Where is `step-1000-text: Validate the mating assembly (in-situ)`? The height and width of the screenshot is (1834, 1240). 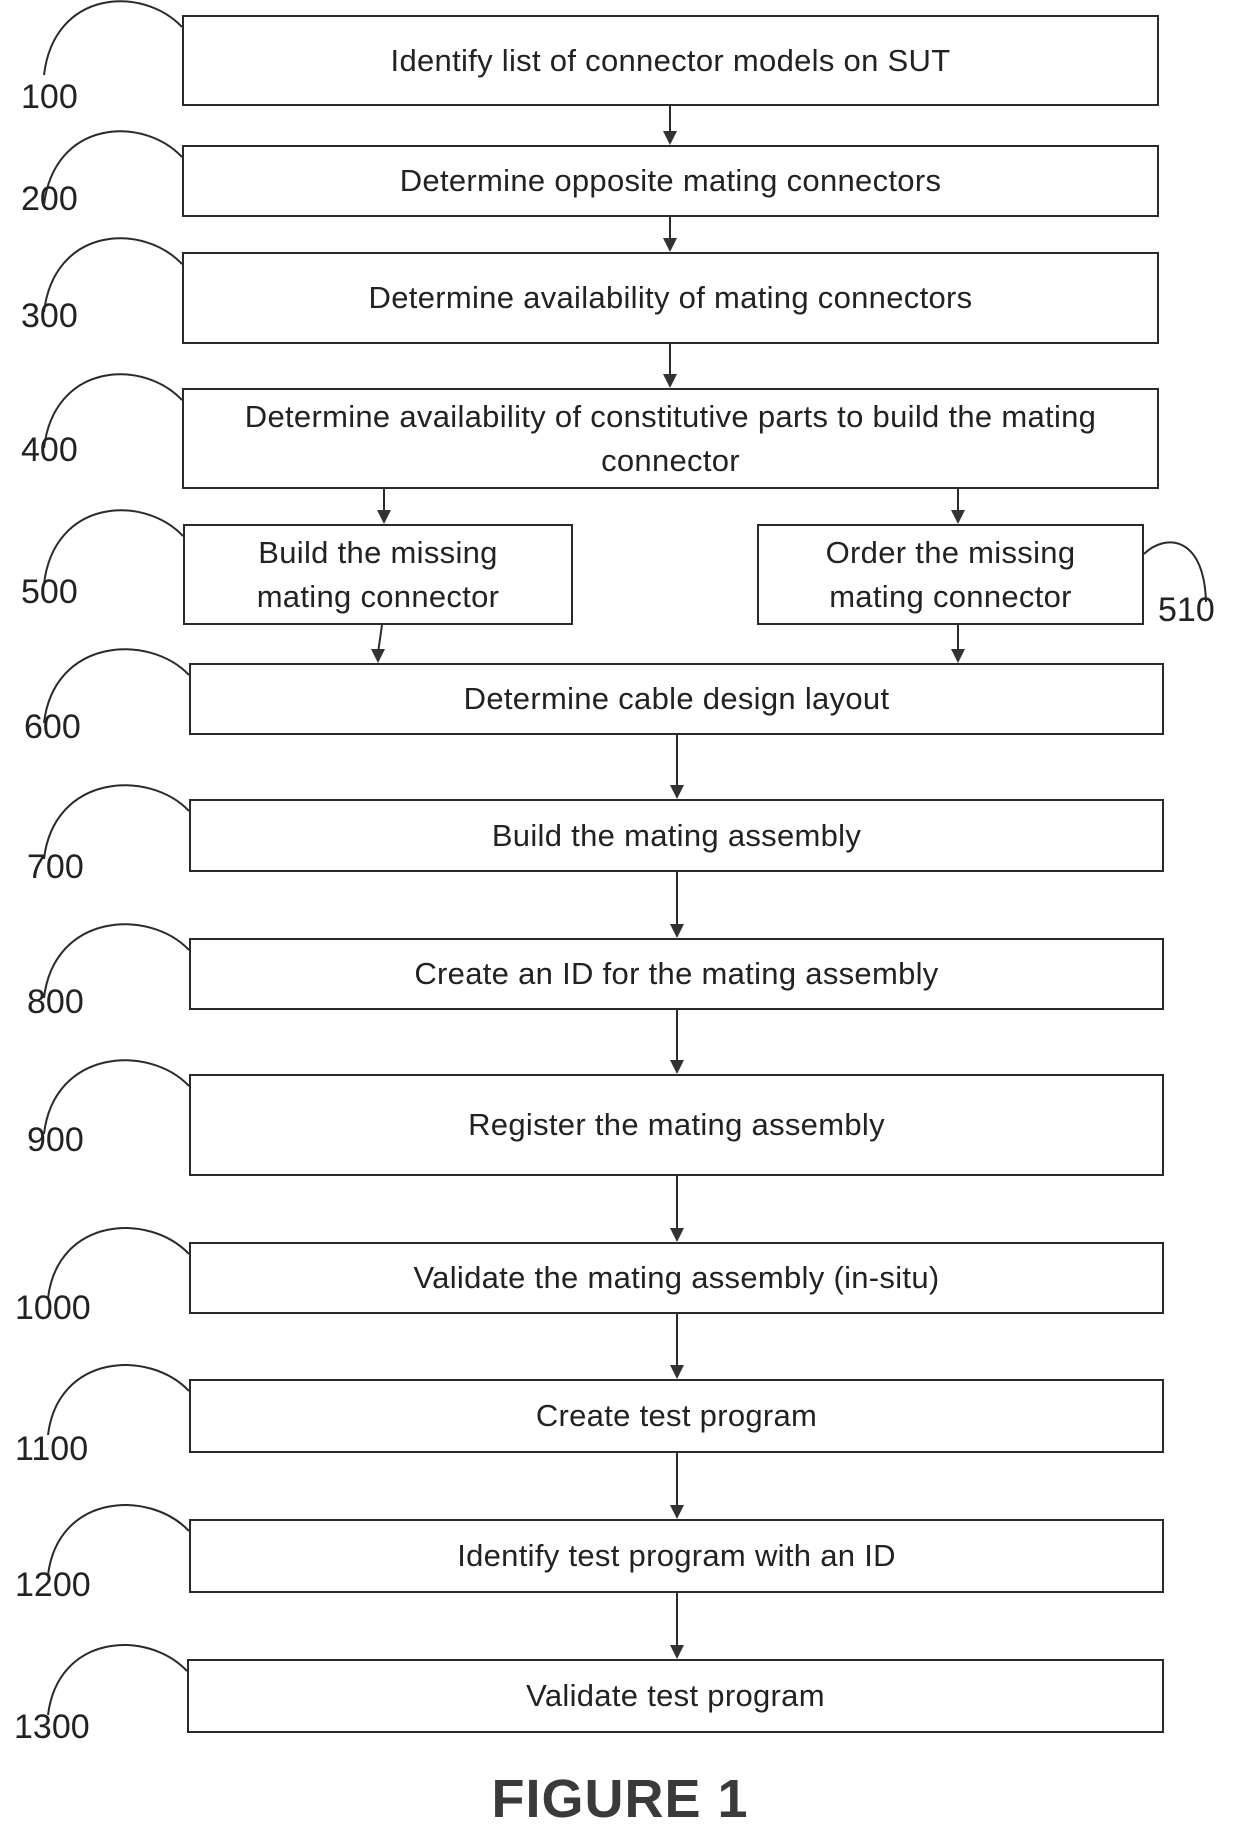
step-1000-text: Validate the mating assembly (in-situ) is located at coordinates (676, 1277).